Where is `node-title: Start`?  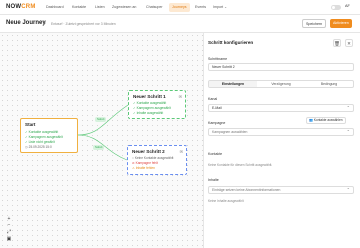 node-title: Start is located at coordinates (30, 124).